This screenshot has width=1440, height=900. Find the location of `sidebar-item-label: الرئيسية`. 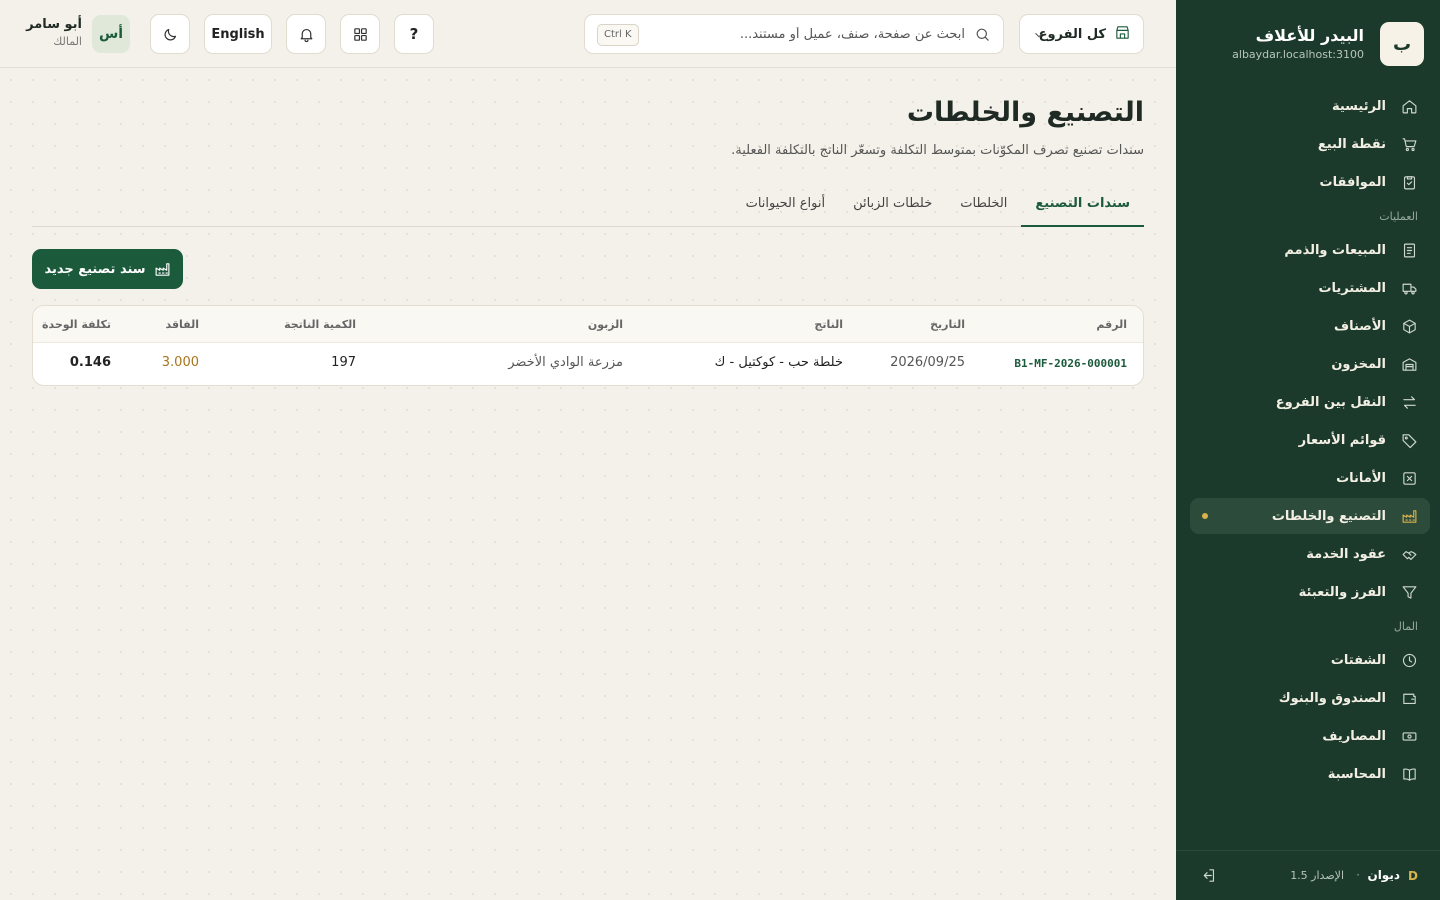

sidebar-item-label: الرئيسية is located at coordinates (1358, 106).